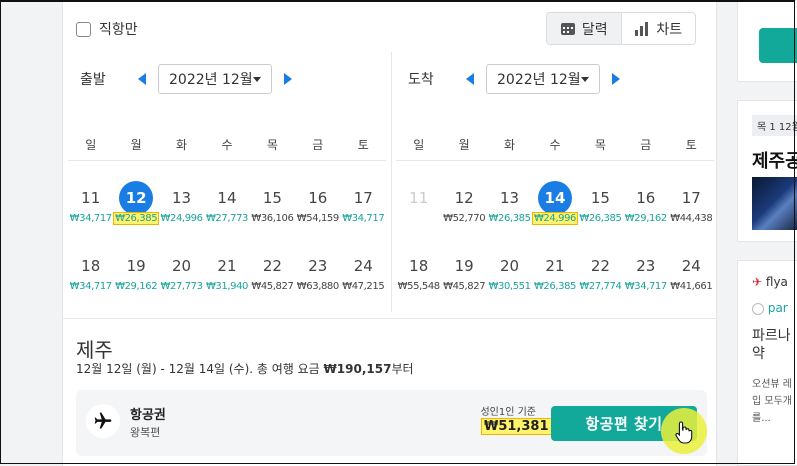 The width and height of the screenshot is (797, 466). Describe the element at coordinates (774, 203) in the screenshot. I see `deal-image` at that location.